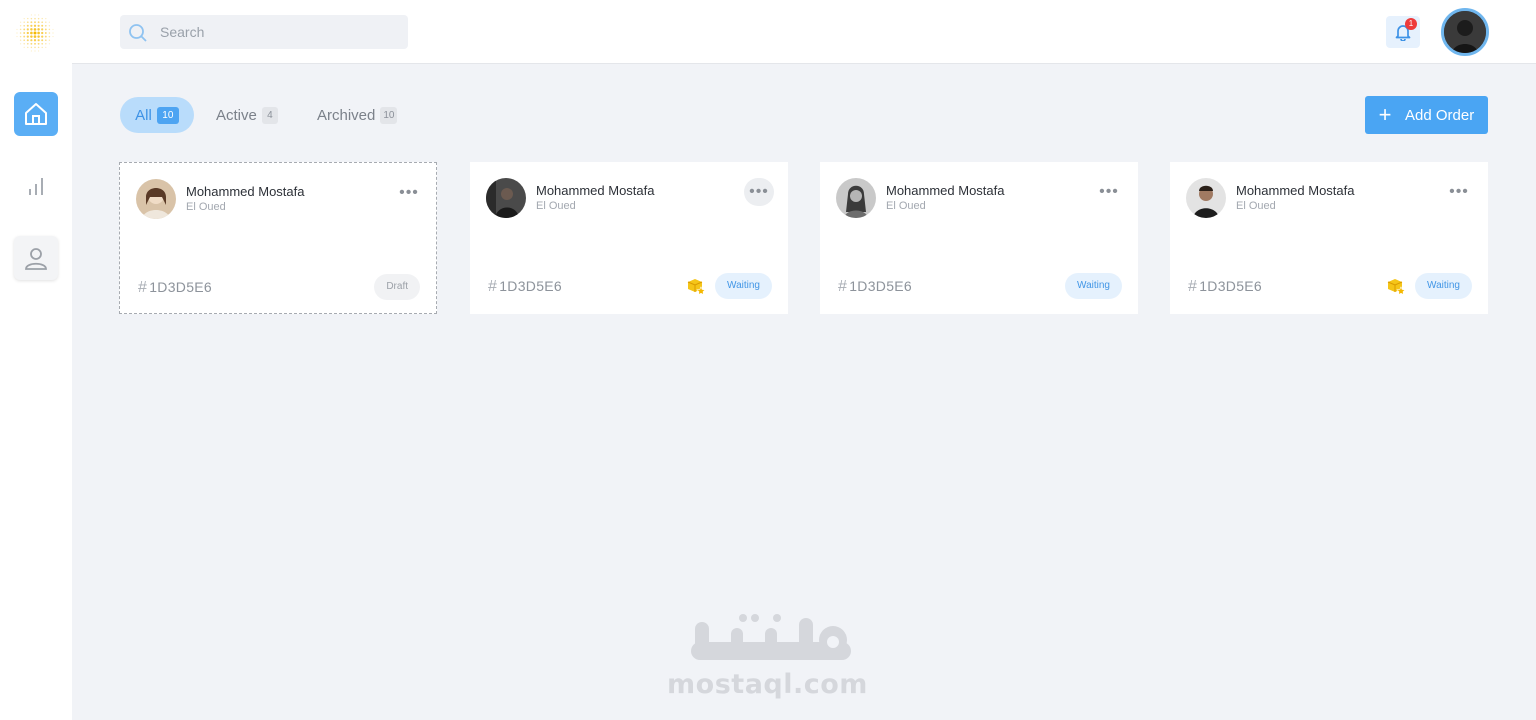 The image size is (1536, 720). I want to click on search-box, so click(264, 32).